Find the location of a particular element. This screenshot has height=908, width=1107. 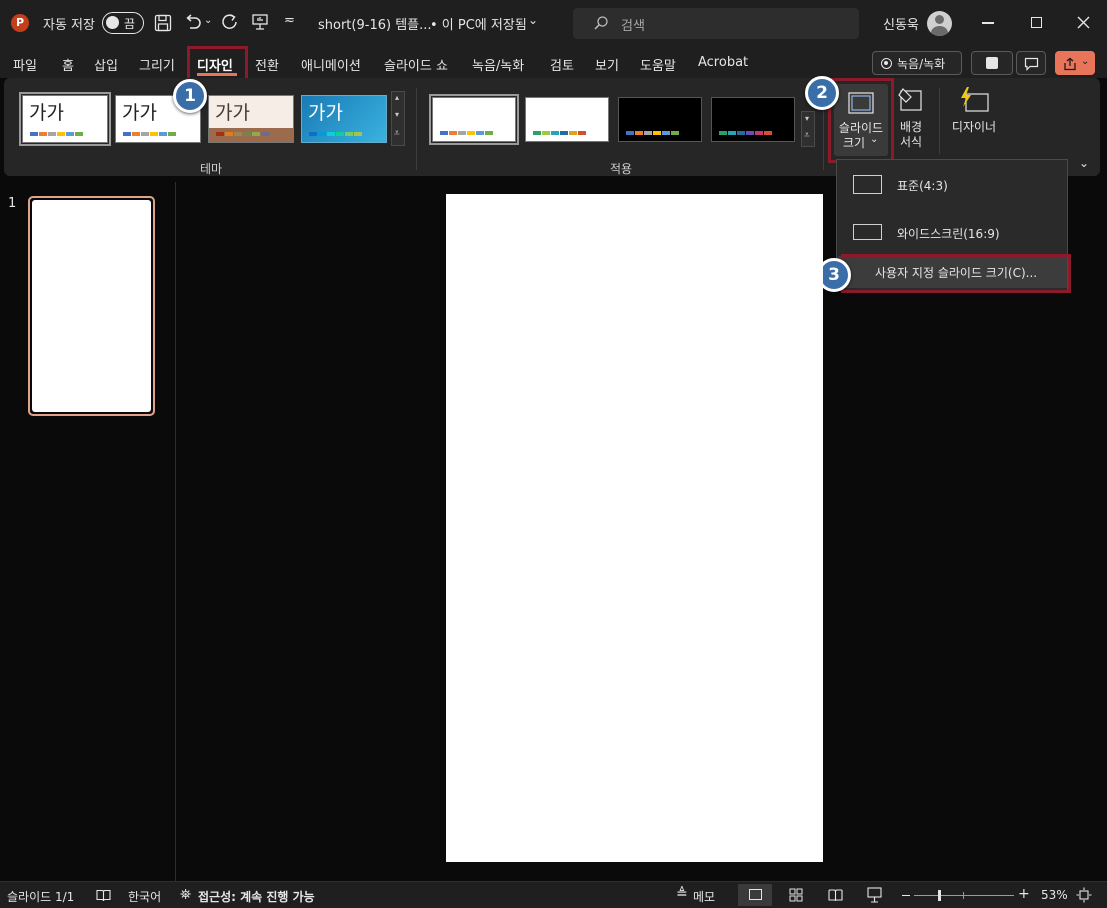

slide-count: 슬라이드 1/1 is located at coordinates (41, 897).